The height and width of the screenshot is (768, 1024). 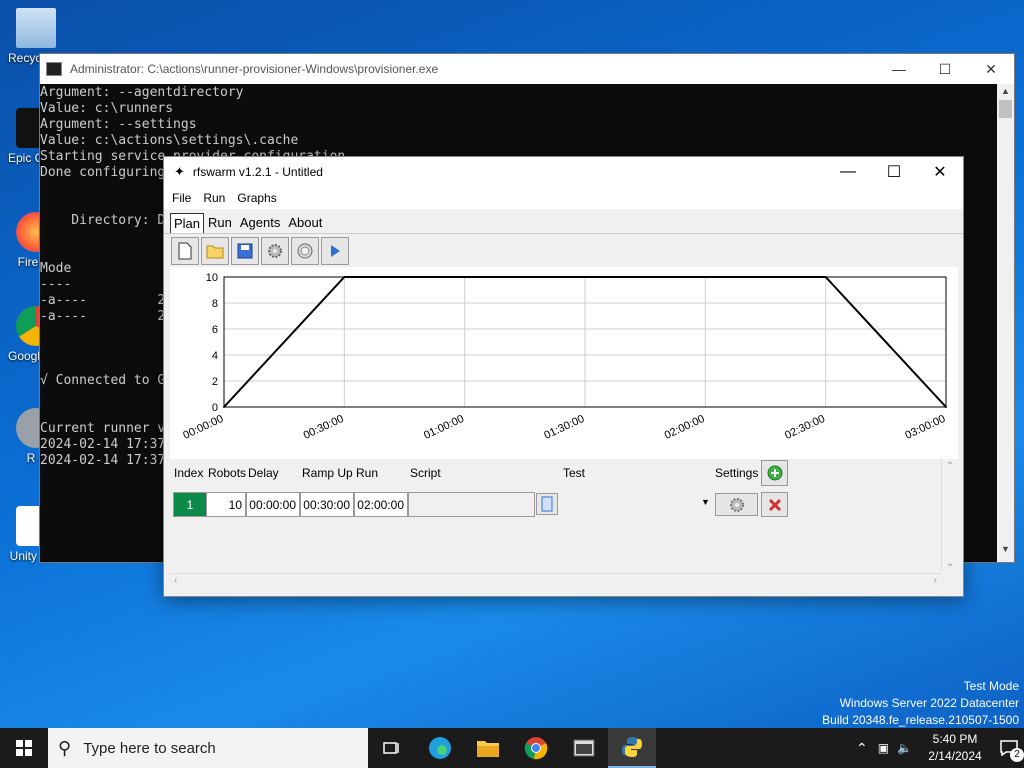 I want to click on console-line: Argument: --agentdirectory, so click(x=142, y=92).